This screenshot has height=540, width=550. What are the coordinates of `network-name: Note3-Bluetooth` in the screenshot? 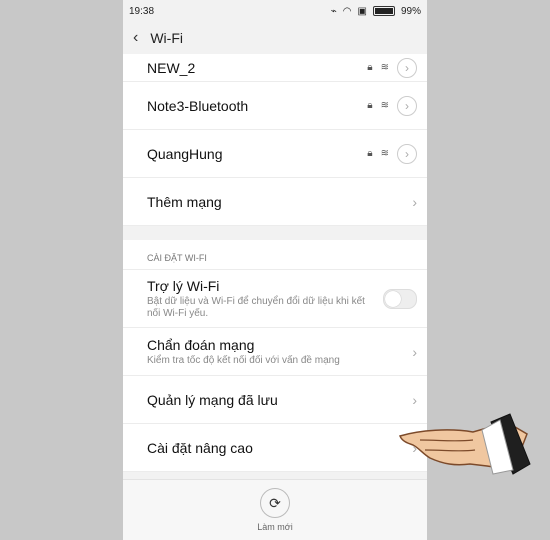 It's located at (198, 105).